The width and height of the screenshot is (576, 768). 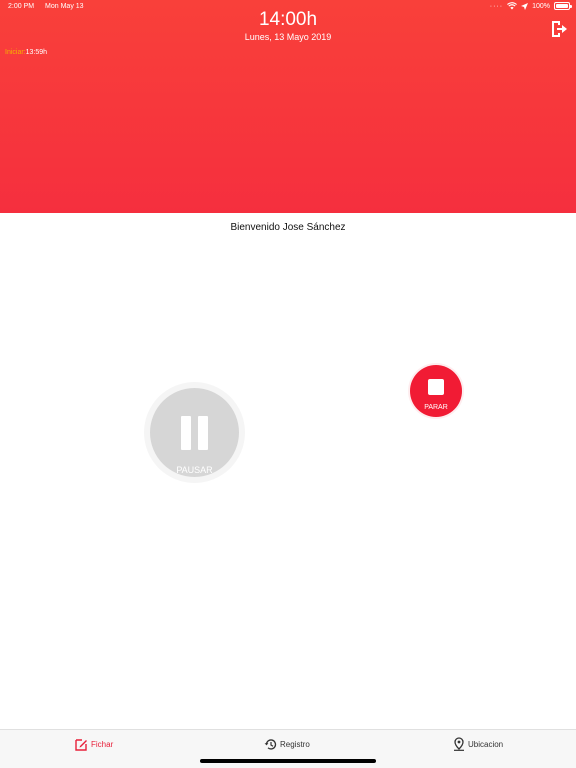 I want to click on stop-button: PARAR, so click(x=436, y=391).